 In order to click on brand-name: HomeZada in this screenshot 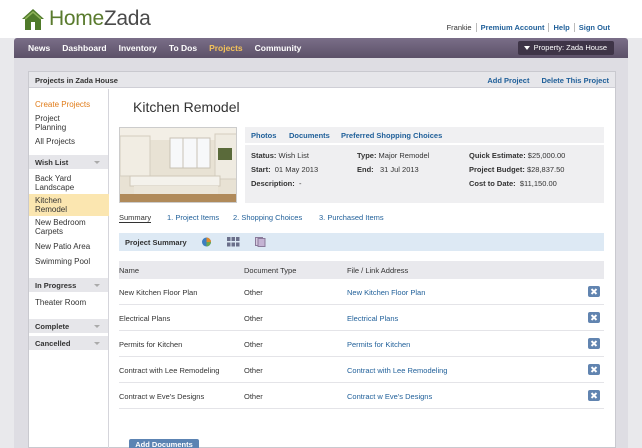, I will do `click(100, 18)`.